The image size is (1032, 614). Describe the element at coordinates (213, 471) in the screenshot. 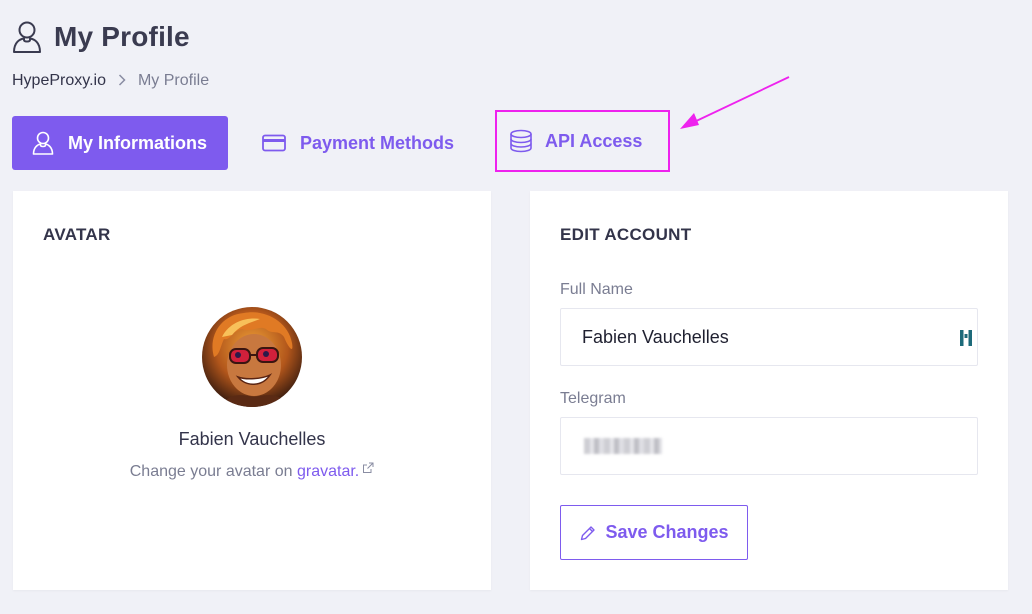

I see `avatar-hint-text: Change your avatar on` at that location.